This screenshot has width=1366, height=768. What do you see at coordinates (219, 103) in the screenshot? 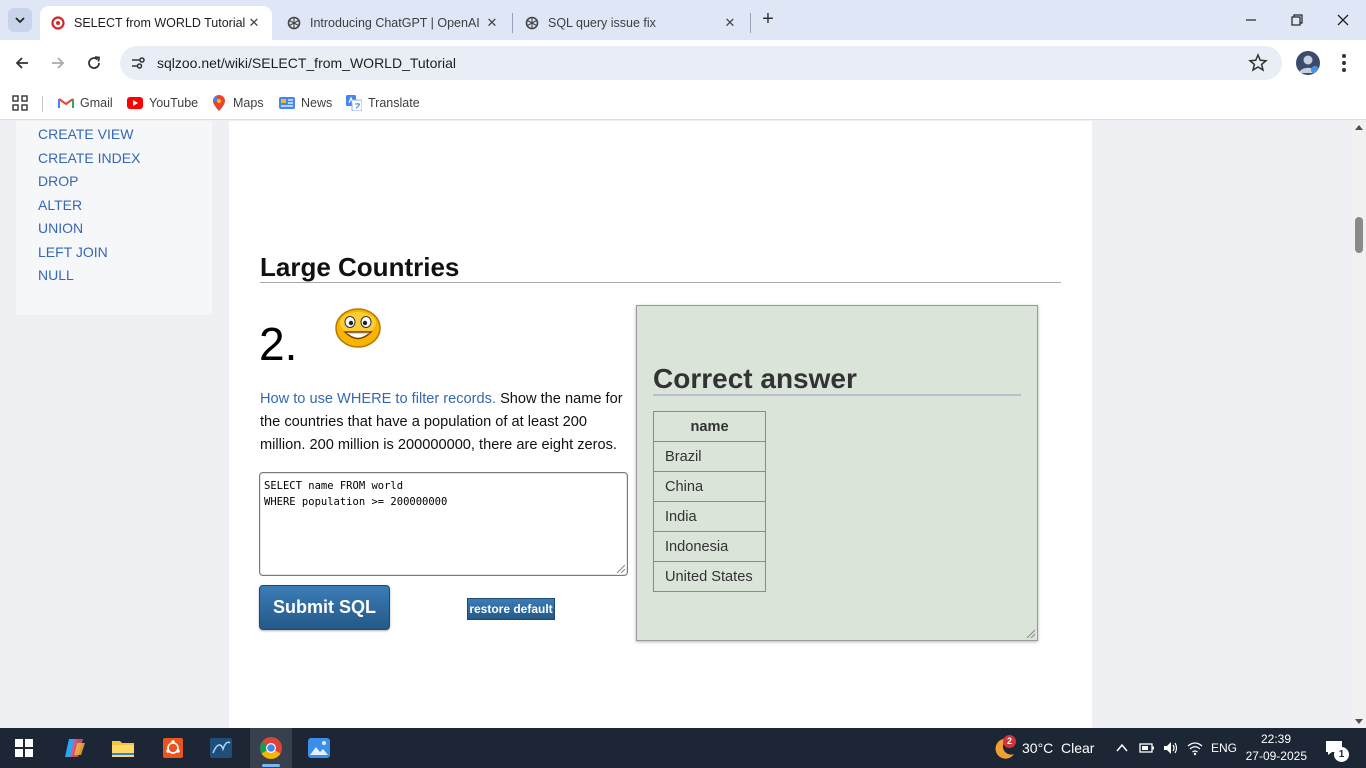
I see `maps-pin-icon` at bounding box center [219, 103].